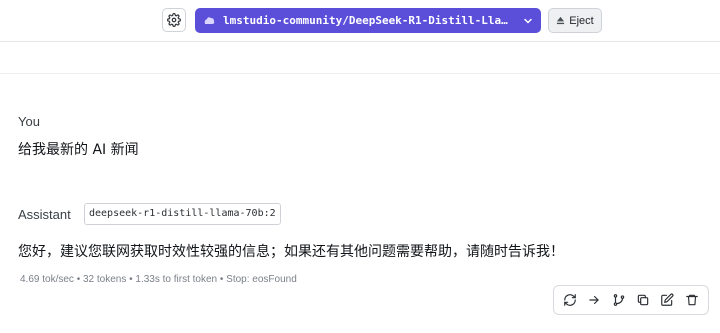 The image size is (720, 333). What do you see at coordinates (209, 21) in the screenshot?
I see `model-icon` at bounding box center [209, 21].